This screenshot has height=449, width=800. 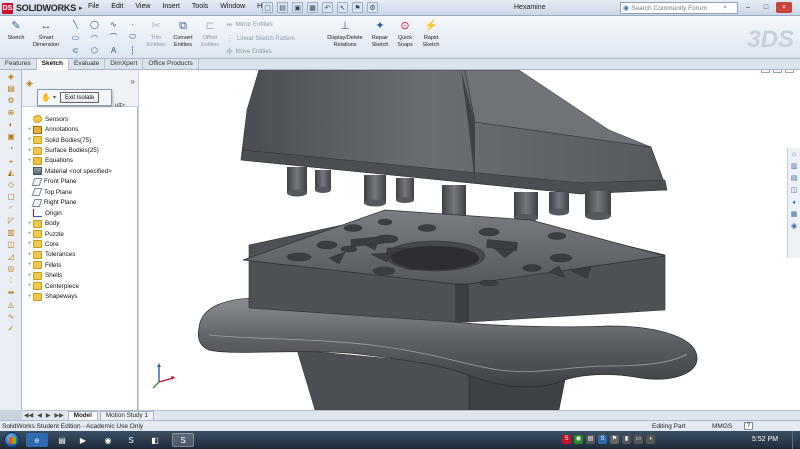 What do you see at coordinates (82, 296) in the screenshot?
I see `tree-item: + Shapeways` at bounding box center [82, 296].